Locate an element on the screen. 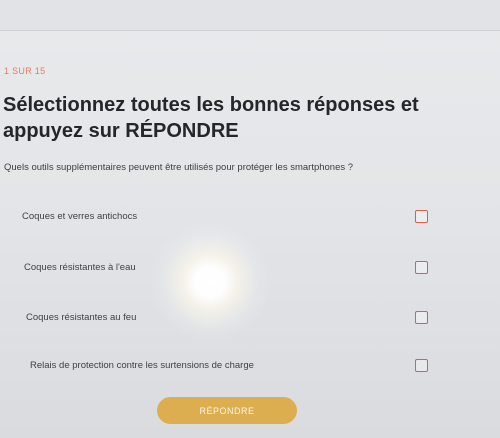 This screenshot has width=500, height=438. answer-option: Coques et verres antichocs is located at coordinates (225, 216).